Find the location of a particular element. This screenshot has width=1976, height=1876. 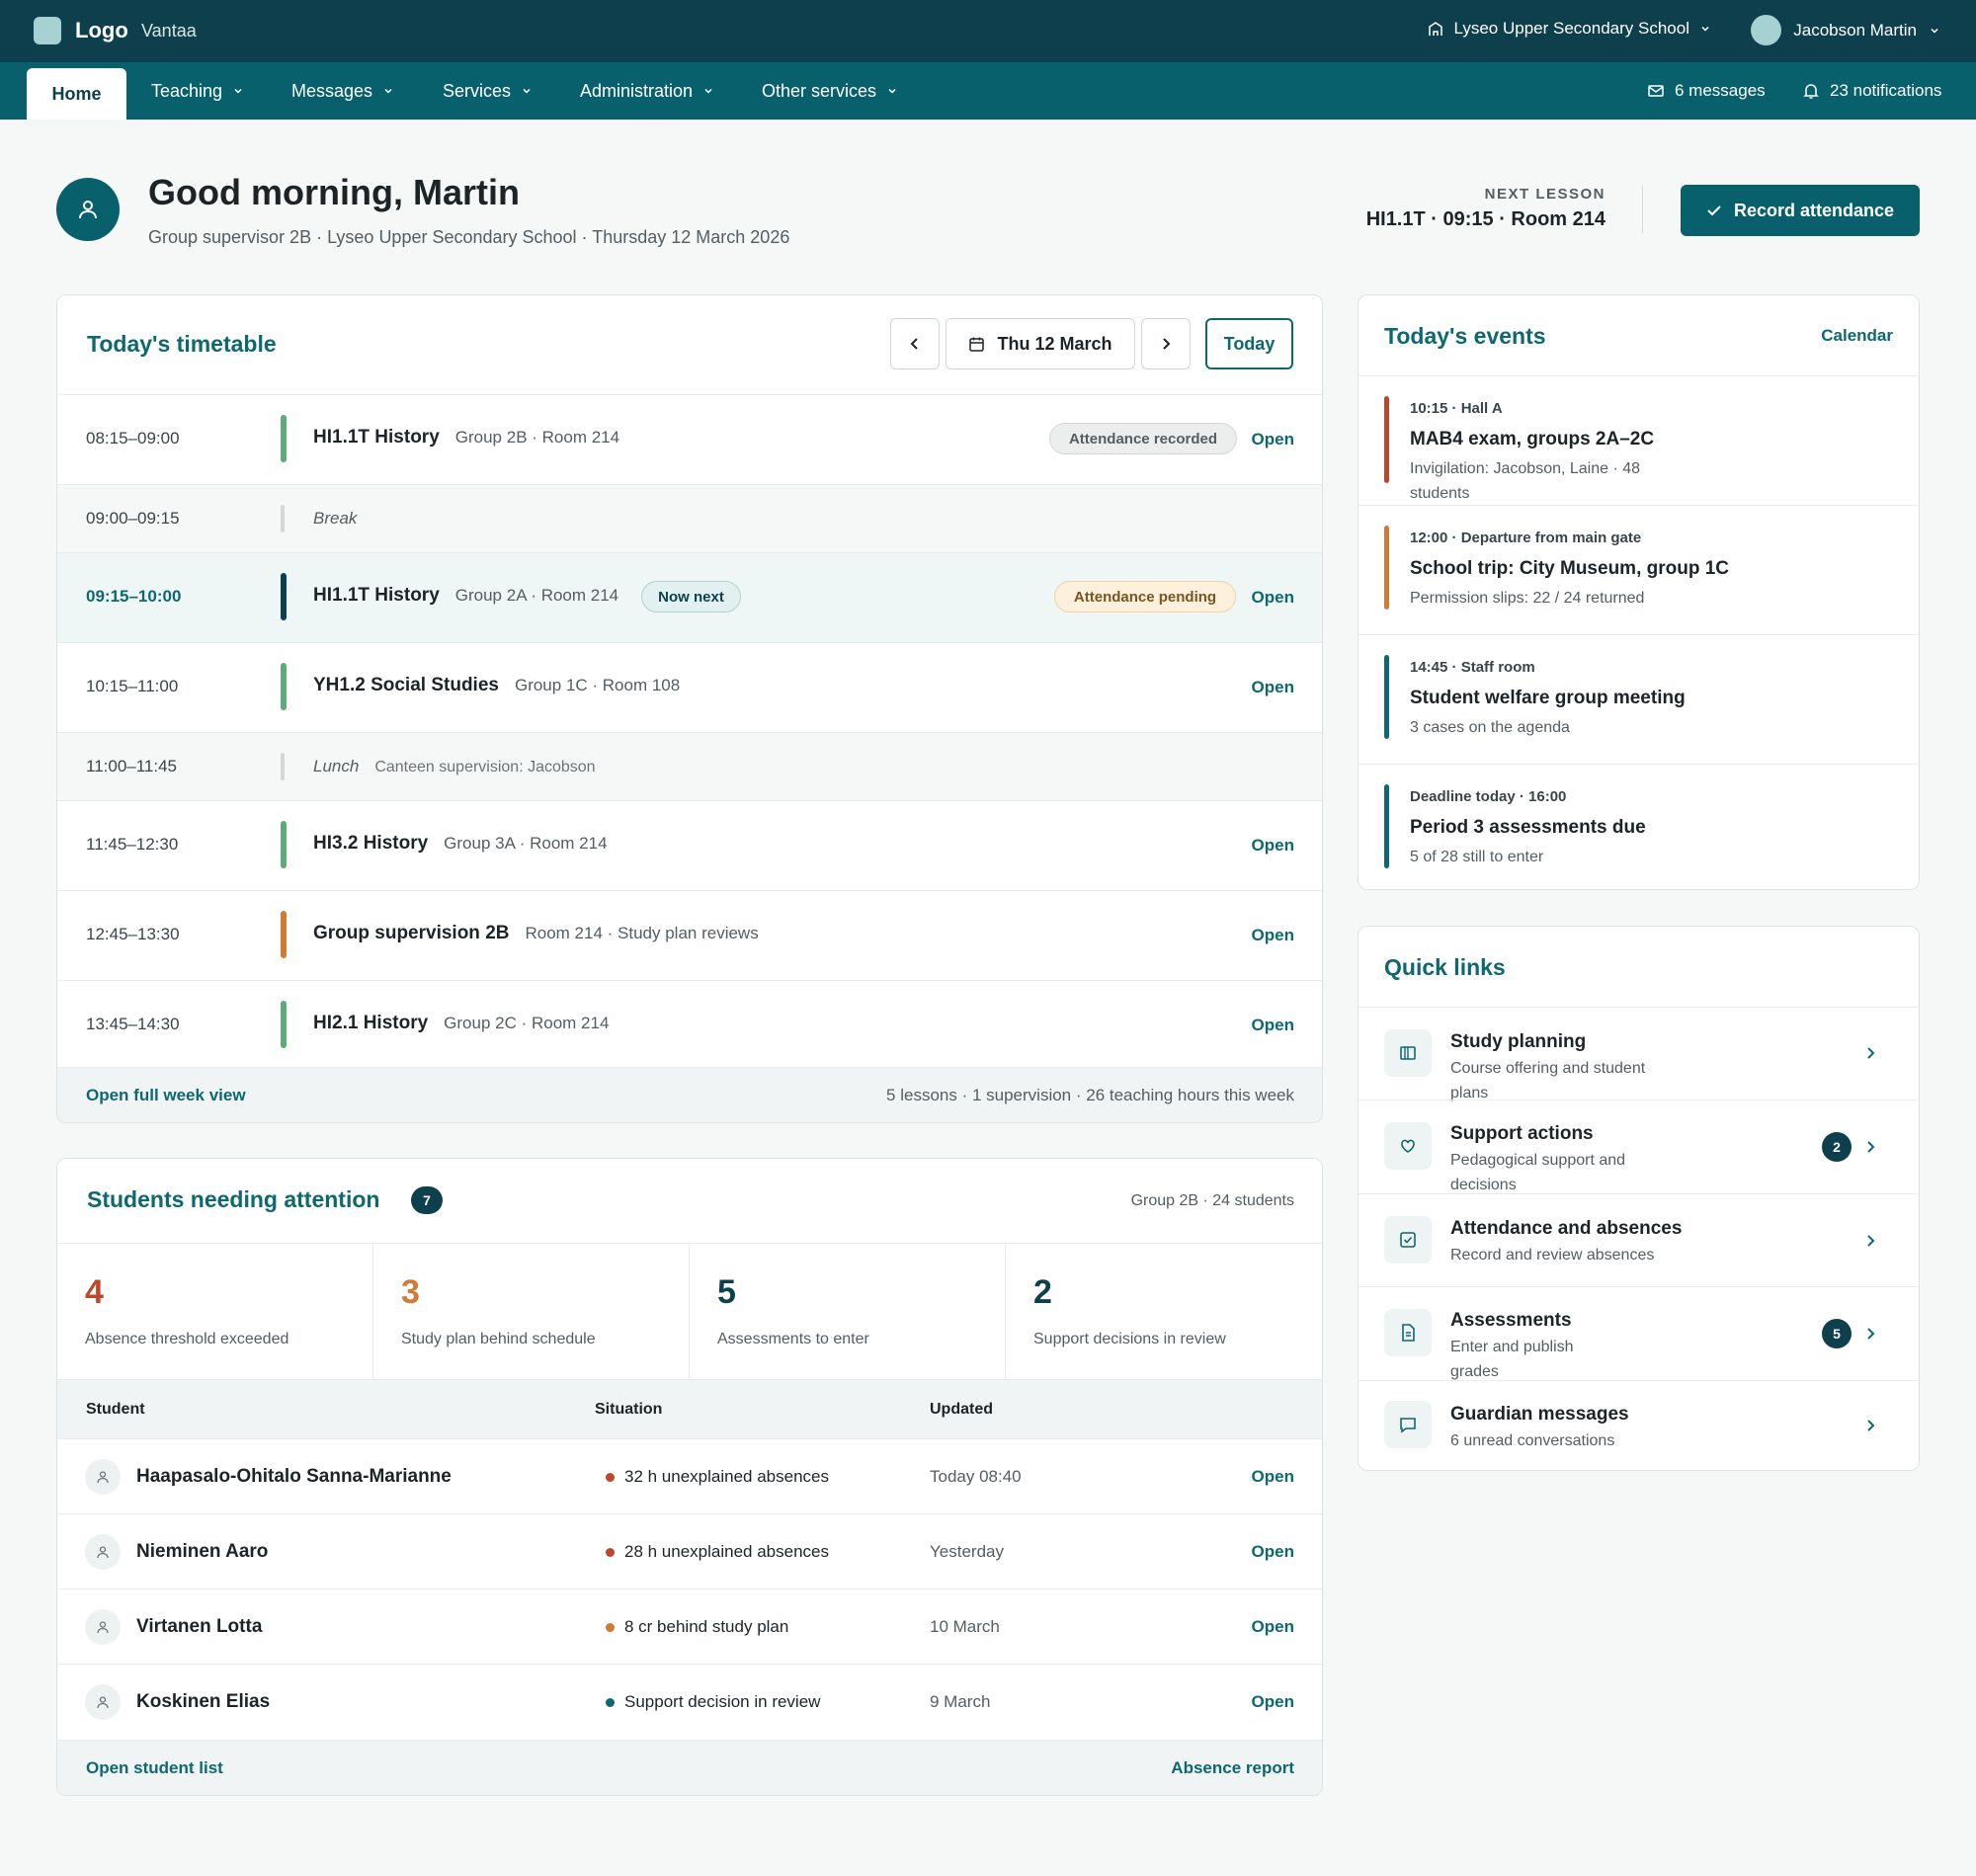

user-avatar is located at coordinates (88, 210).